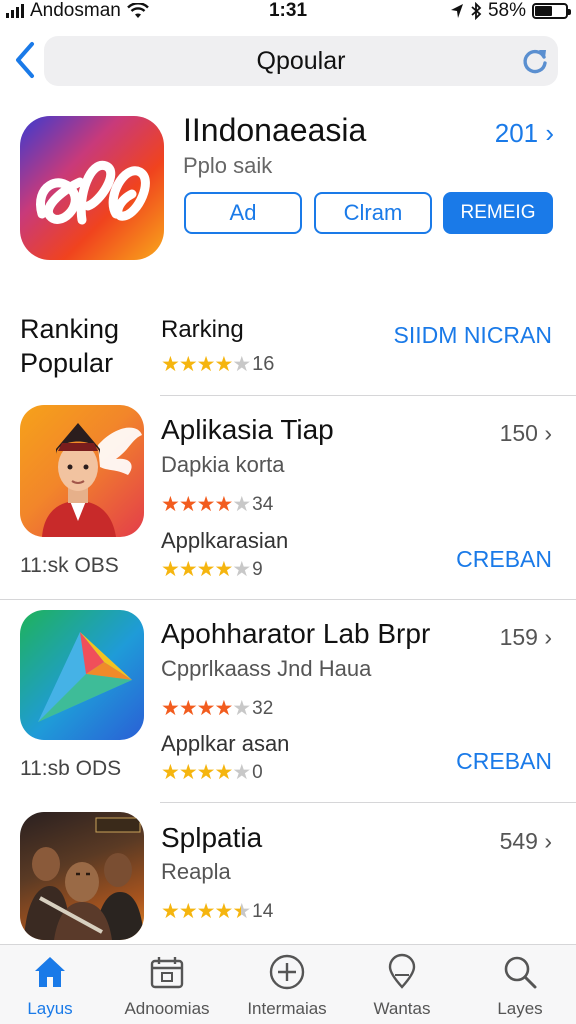  I want to click on tab-add: Intermaias, so click(287, 986).